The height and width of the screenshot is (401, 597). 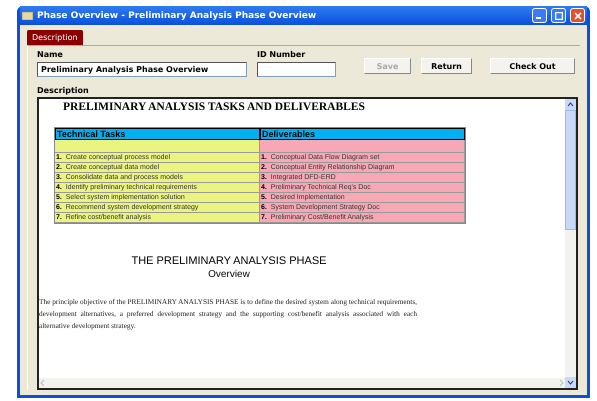 I want to click on section-subtitle: Overview, so click(x=229, y=274).